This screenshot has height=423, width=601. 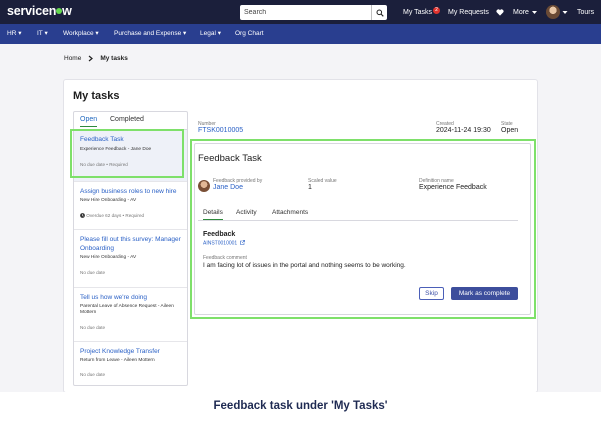 I want to click on definition-name-value: Experience Feedback, so click(x=453, y=187).